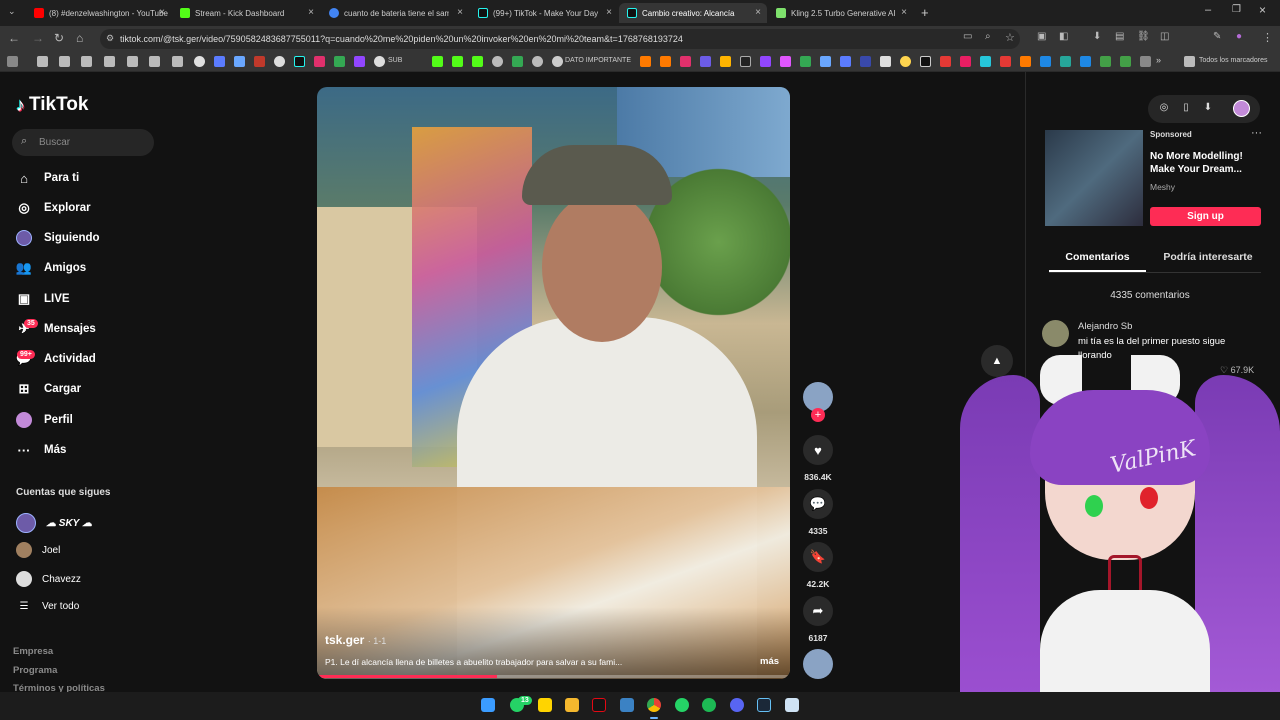 The width and height of the screenshot is (1280, 720). Describe the element at coordinates (43, 299) in the screenshot. I see `nav-live: ▣ LIVE` at that location.